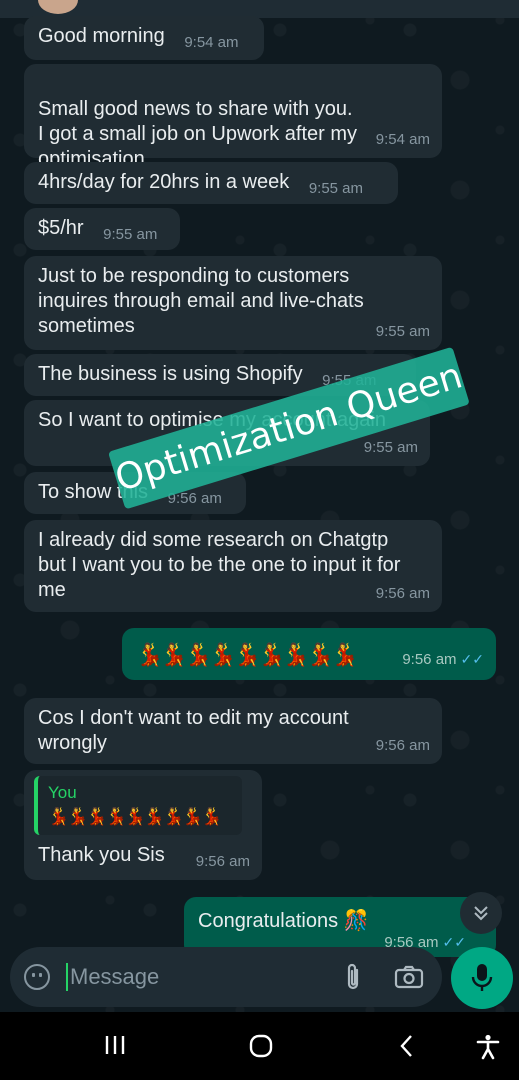  What do you see at coordinates (488, 1047) in the screenshot?
I see `accessibility-icon` at bounding box center [488, 1047].